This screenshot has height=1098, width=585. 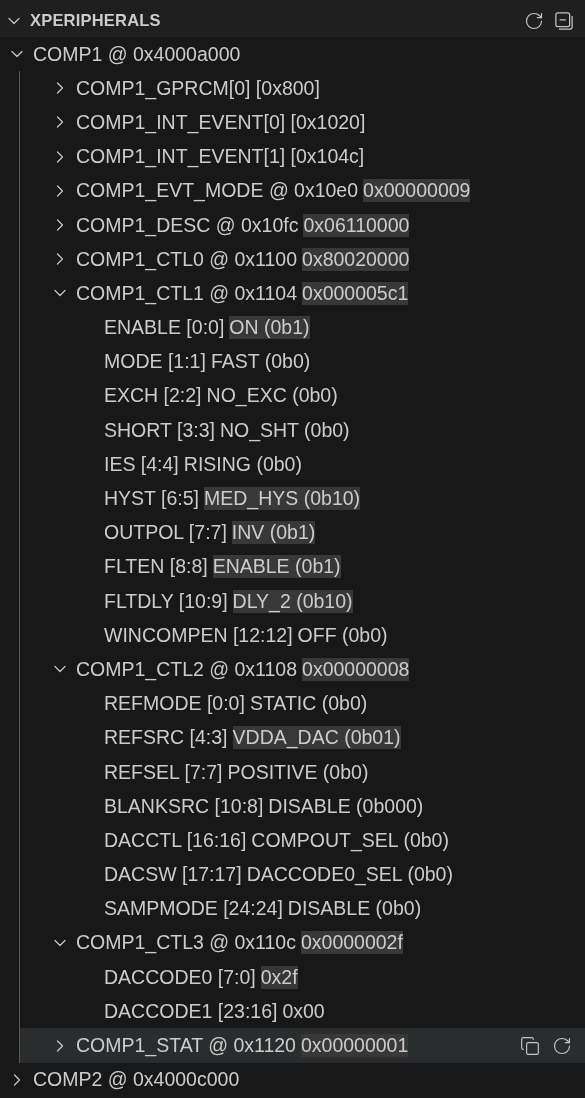 What do you see at coordinates (292, 1079) in the screenshot?
I see `tree-row: COMP2 @ 0x4000c000` at bounding box center [292, 1079].